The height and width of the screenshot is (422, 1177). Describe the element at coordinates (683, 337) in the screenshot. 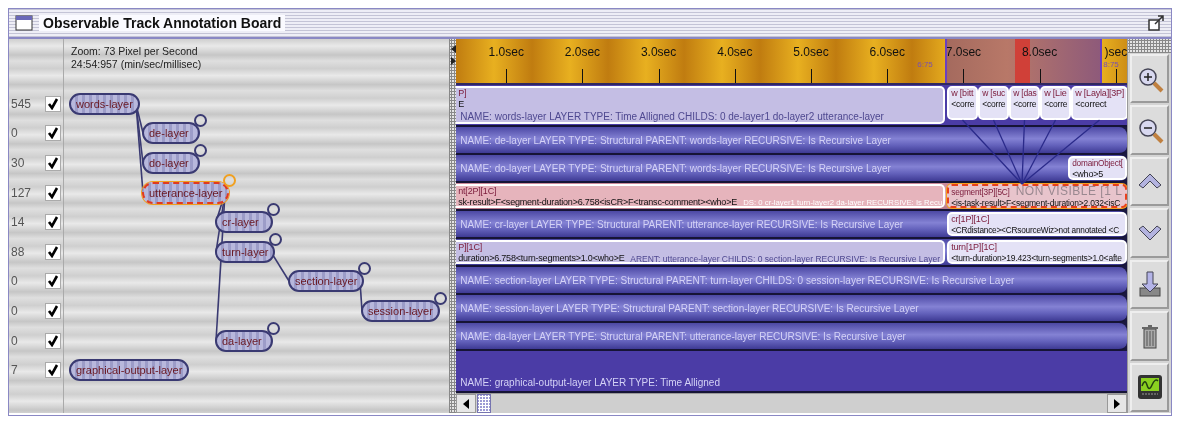

I see `layer-description: NAME: da-layer LAYER TYPE: Structural PARENT: utterance-layer RECURSIVE: Is Recursive Layer` at that location.